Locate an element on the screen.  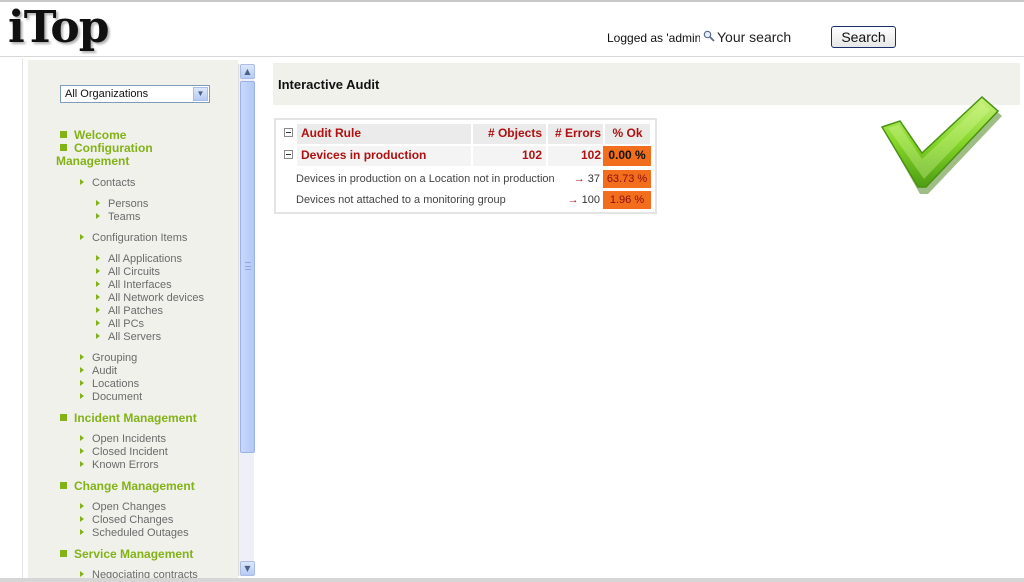
menu-item-document: Document is located at coordinates (111, 397).